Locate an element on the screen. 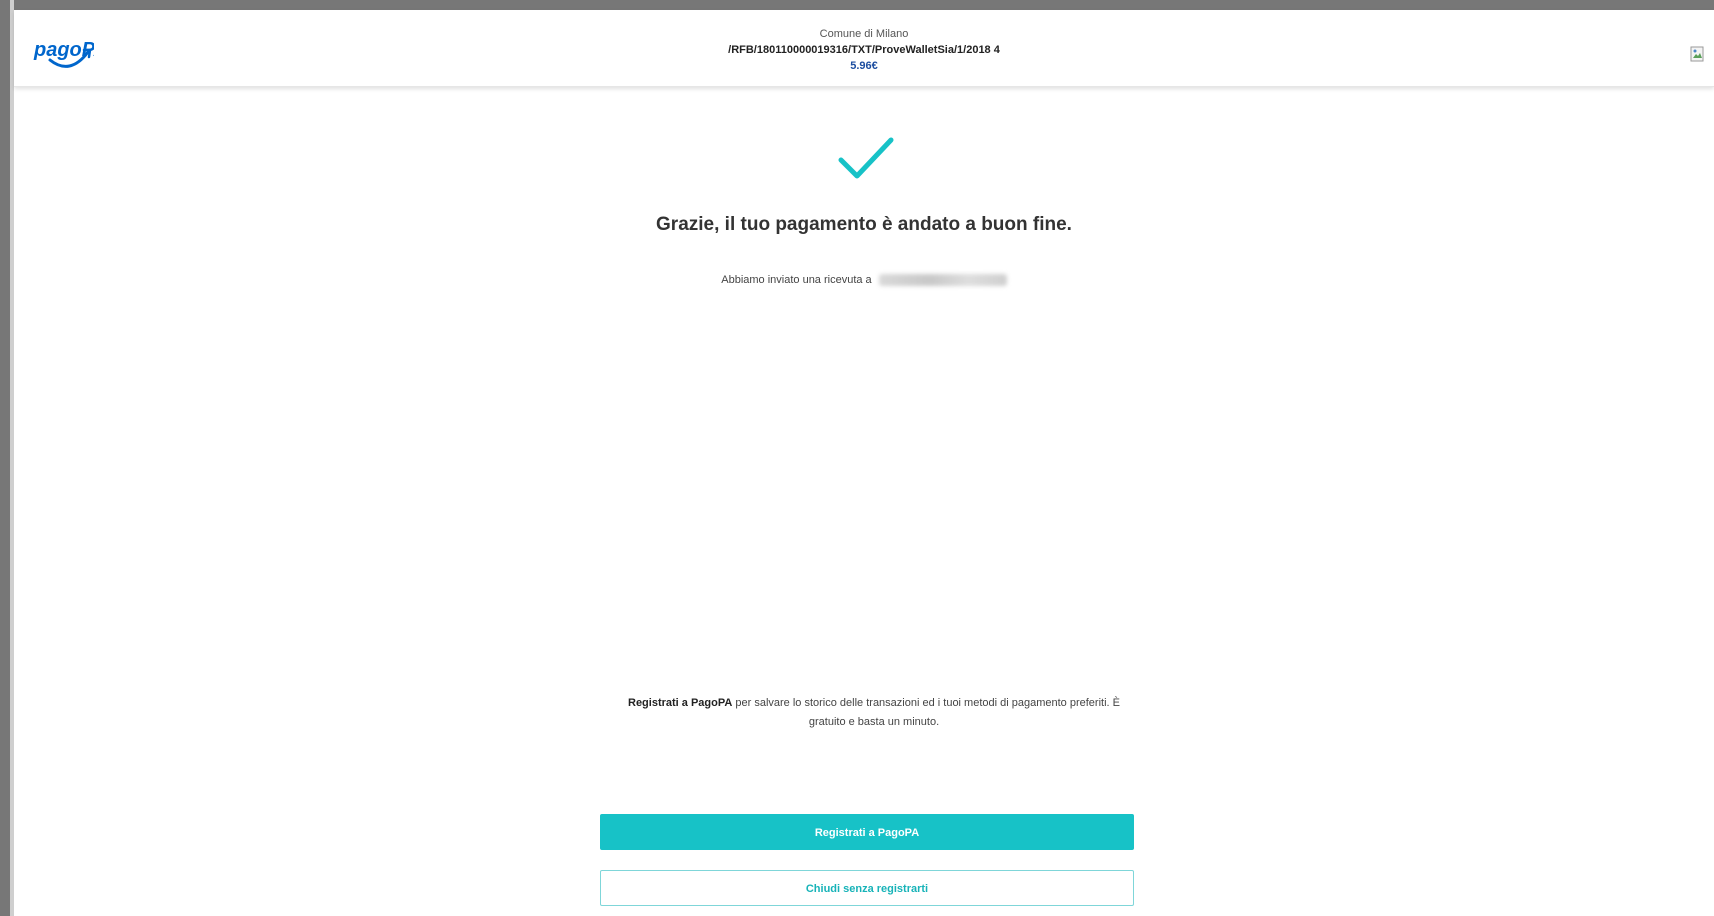 The width and height of the screenshot is (1714, 916). close-without-registering-button: Chiudi senza registrarti is located at coordinates (867, 888).